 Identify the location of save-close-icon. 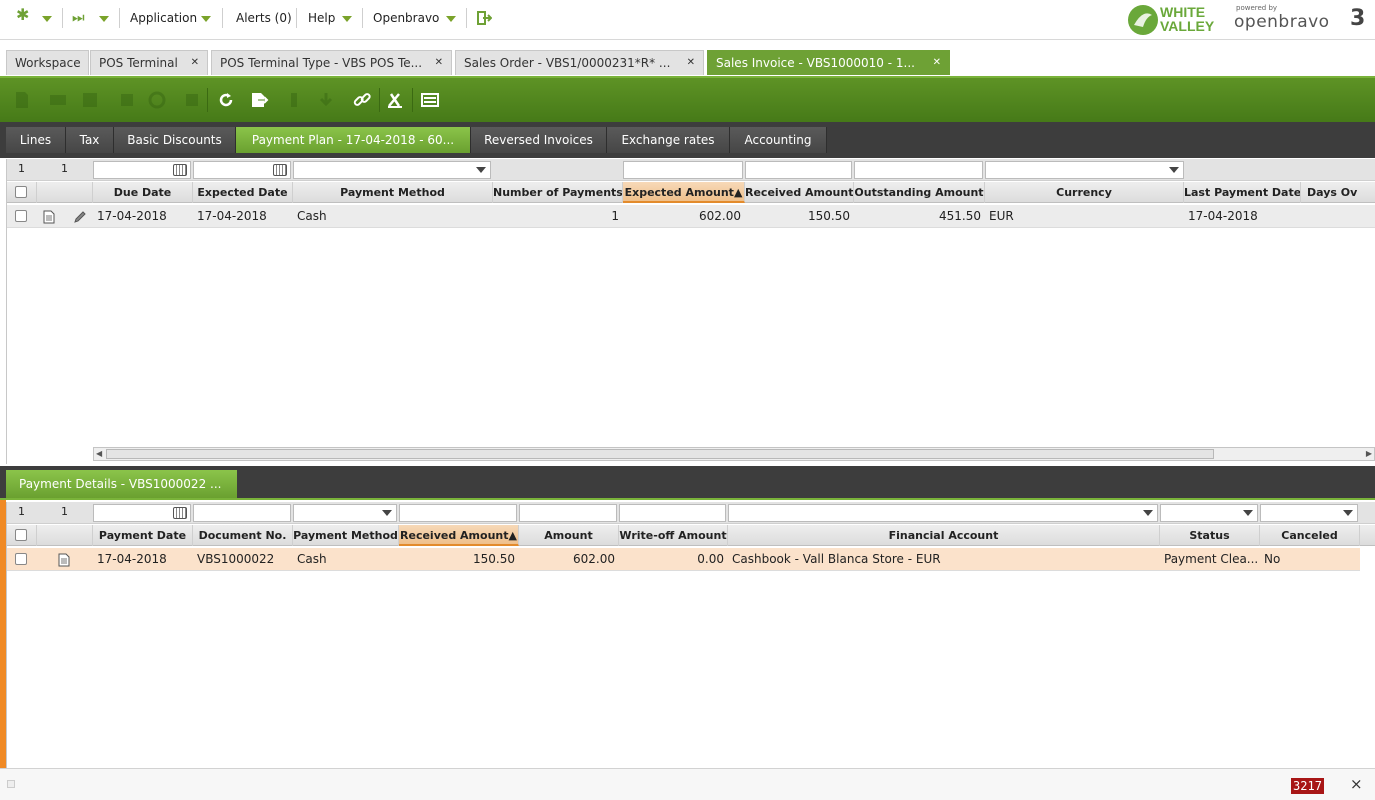
(128, 100).